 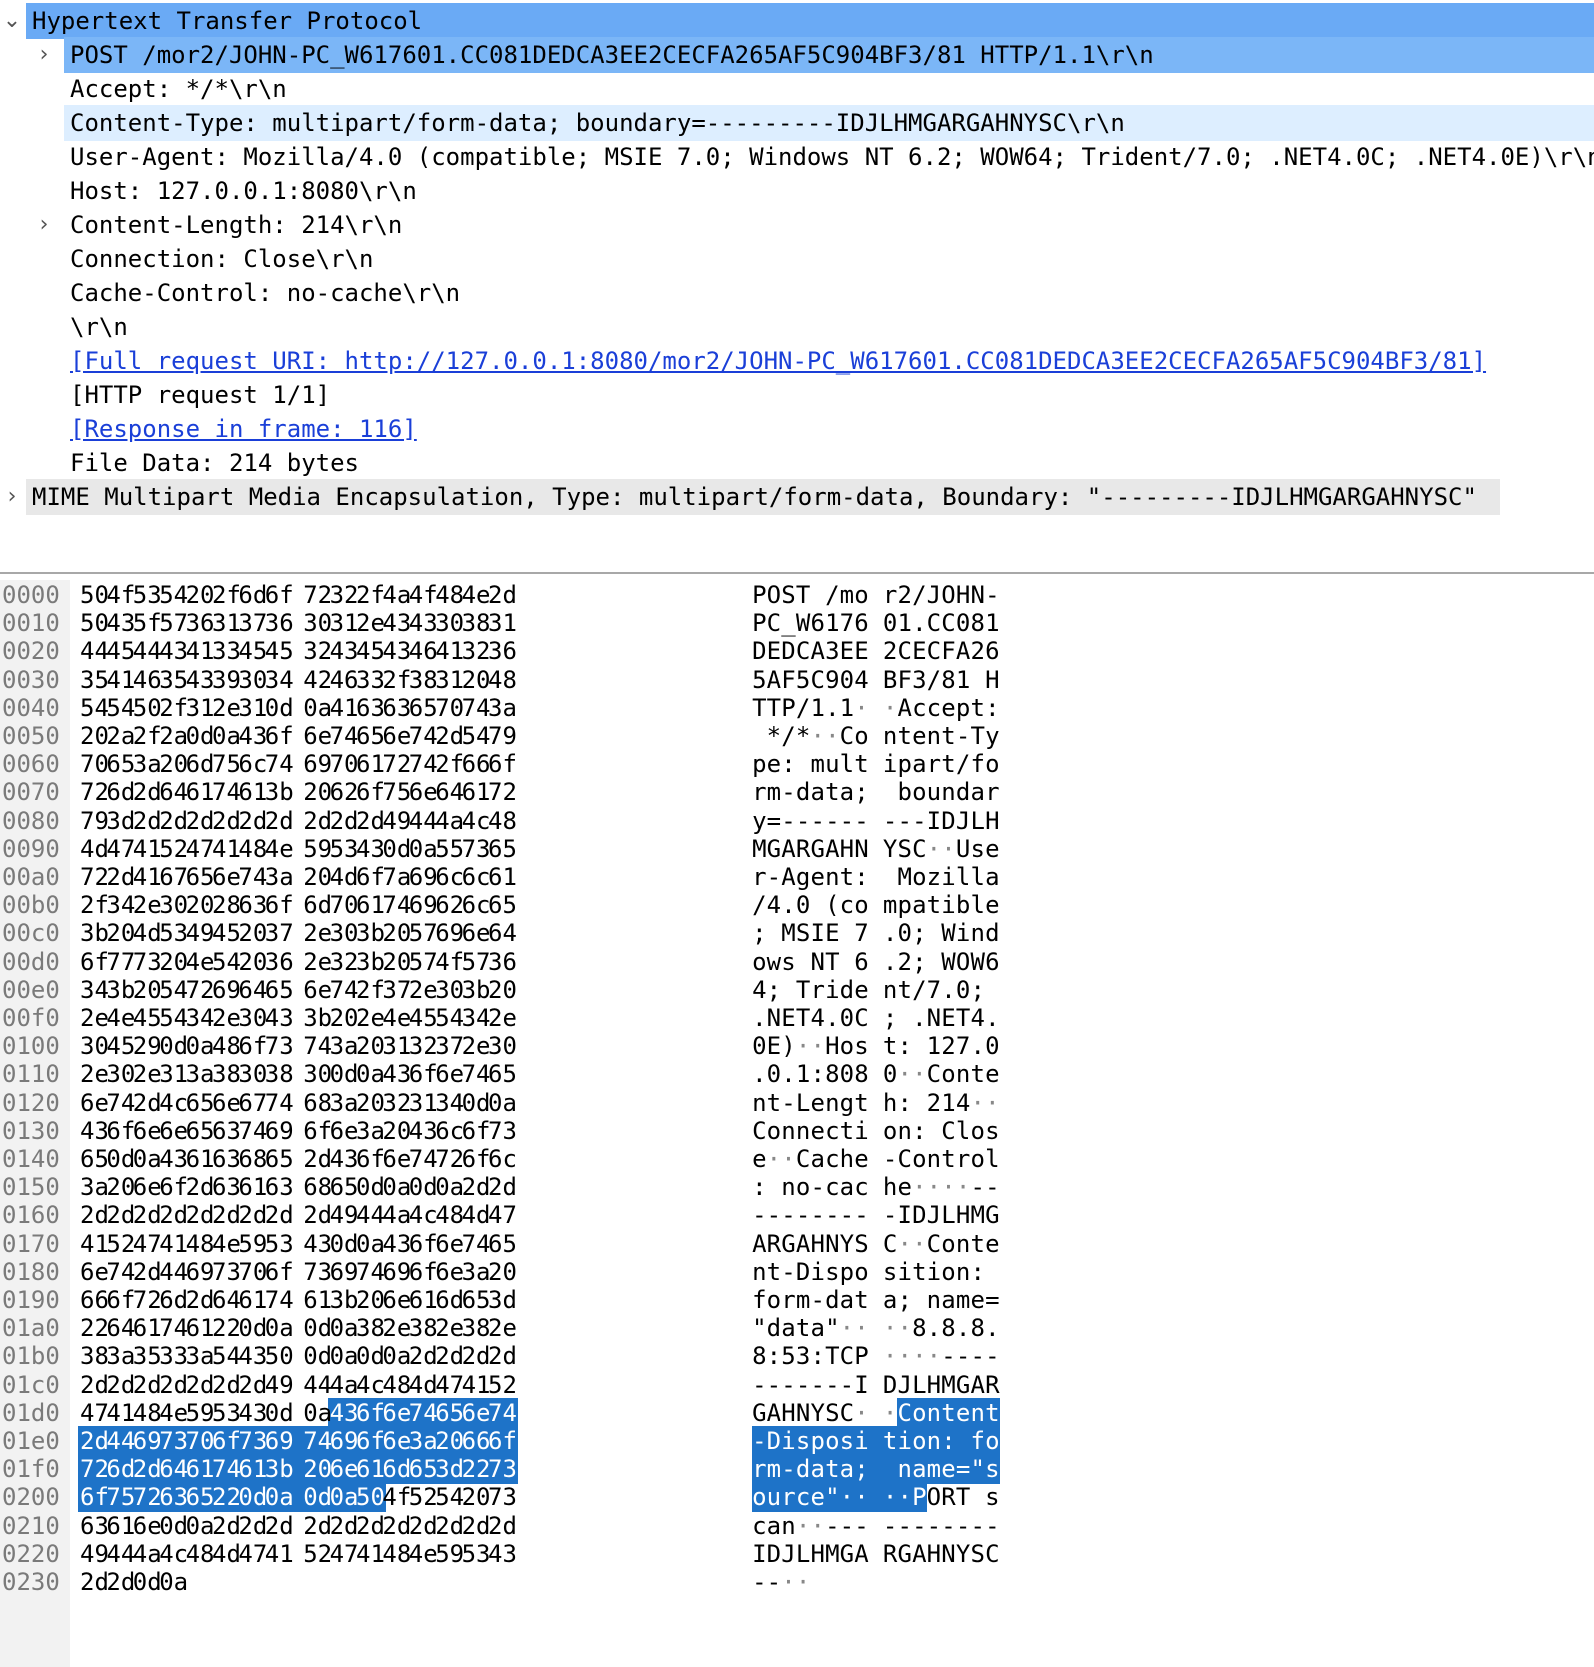 I want to click on hex-byte: 4f, so click(x=423, y=595).